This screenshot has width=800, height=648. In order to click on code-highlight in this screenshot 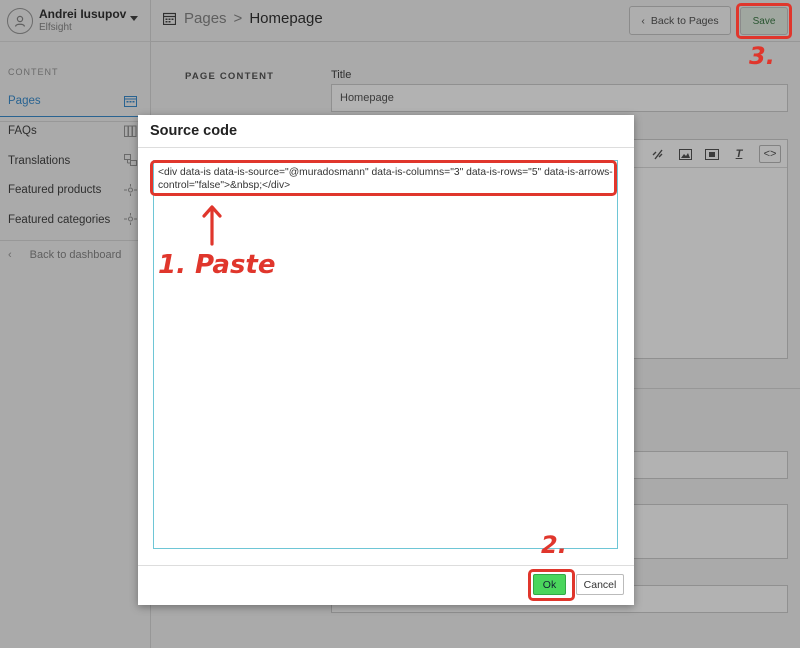, I will do `click(383, 178)`.